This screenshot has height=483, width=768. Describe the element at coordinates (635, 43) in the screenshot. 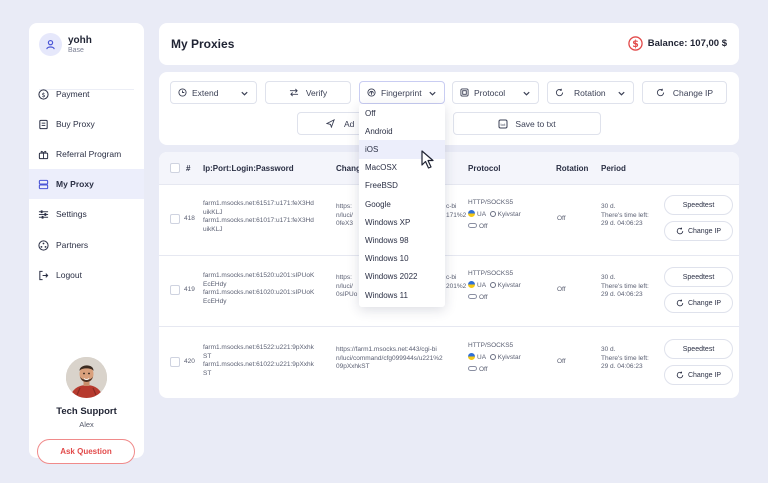

I see `balance-icon: $` at that location.